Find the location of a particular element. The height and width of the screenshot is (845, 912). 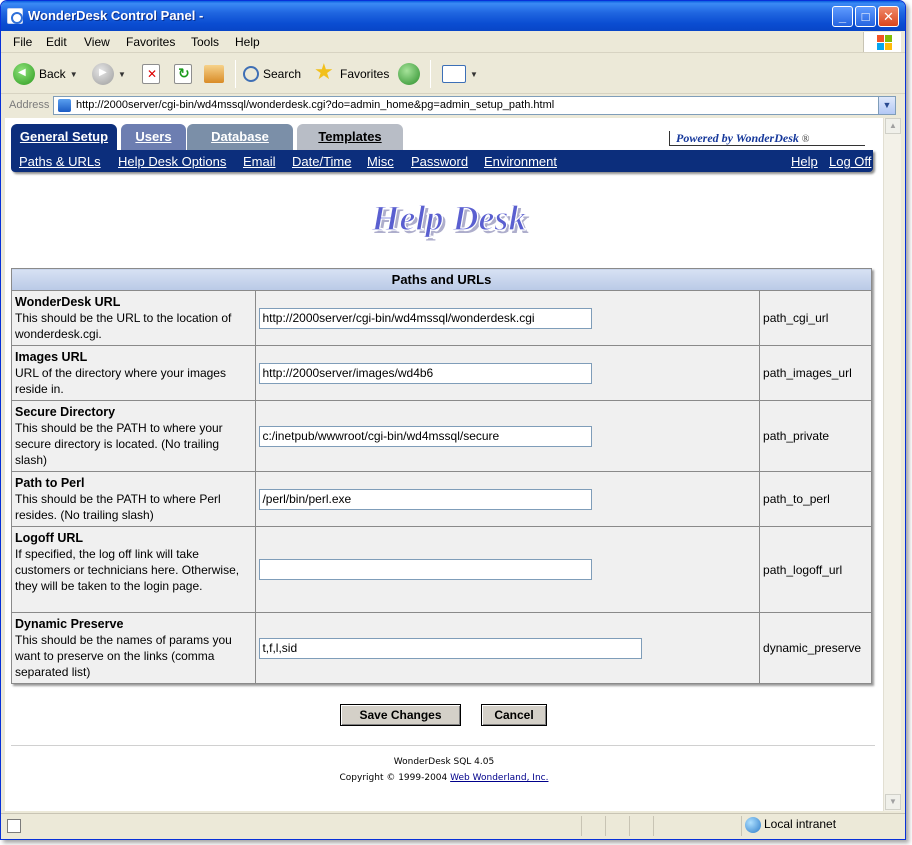

save-changes-button: Save Changes is located at coordinates (400, 715).